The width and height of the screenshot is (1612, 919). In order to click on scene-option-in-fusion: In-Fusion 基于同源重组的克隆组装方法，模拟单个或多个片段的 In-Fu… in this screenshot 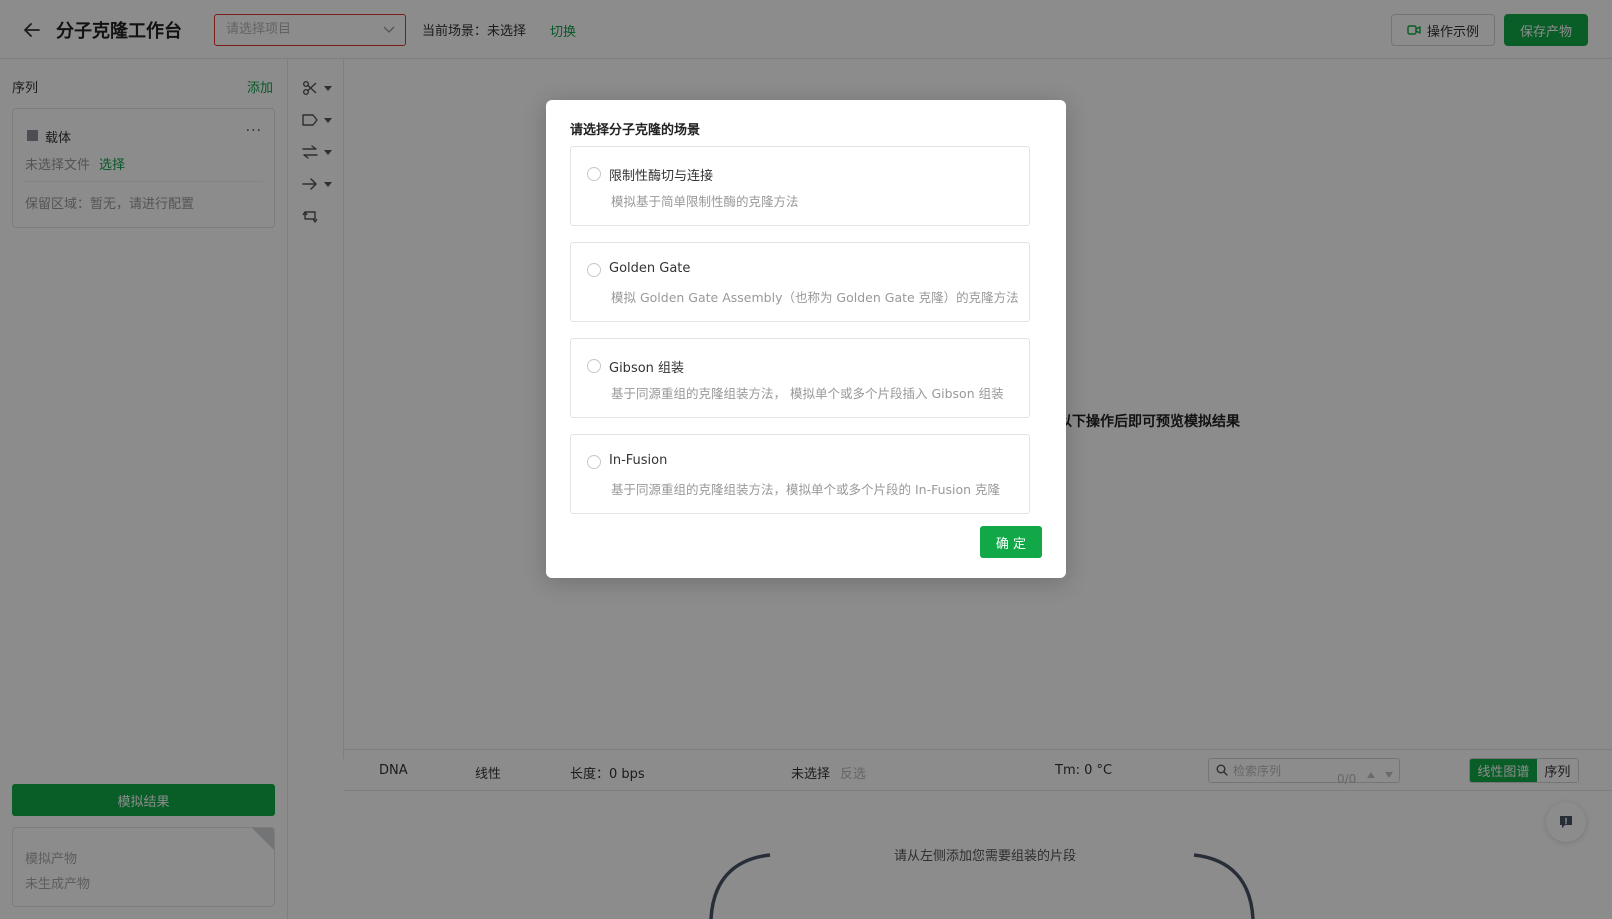, I will do `click(800, 474)`.